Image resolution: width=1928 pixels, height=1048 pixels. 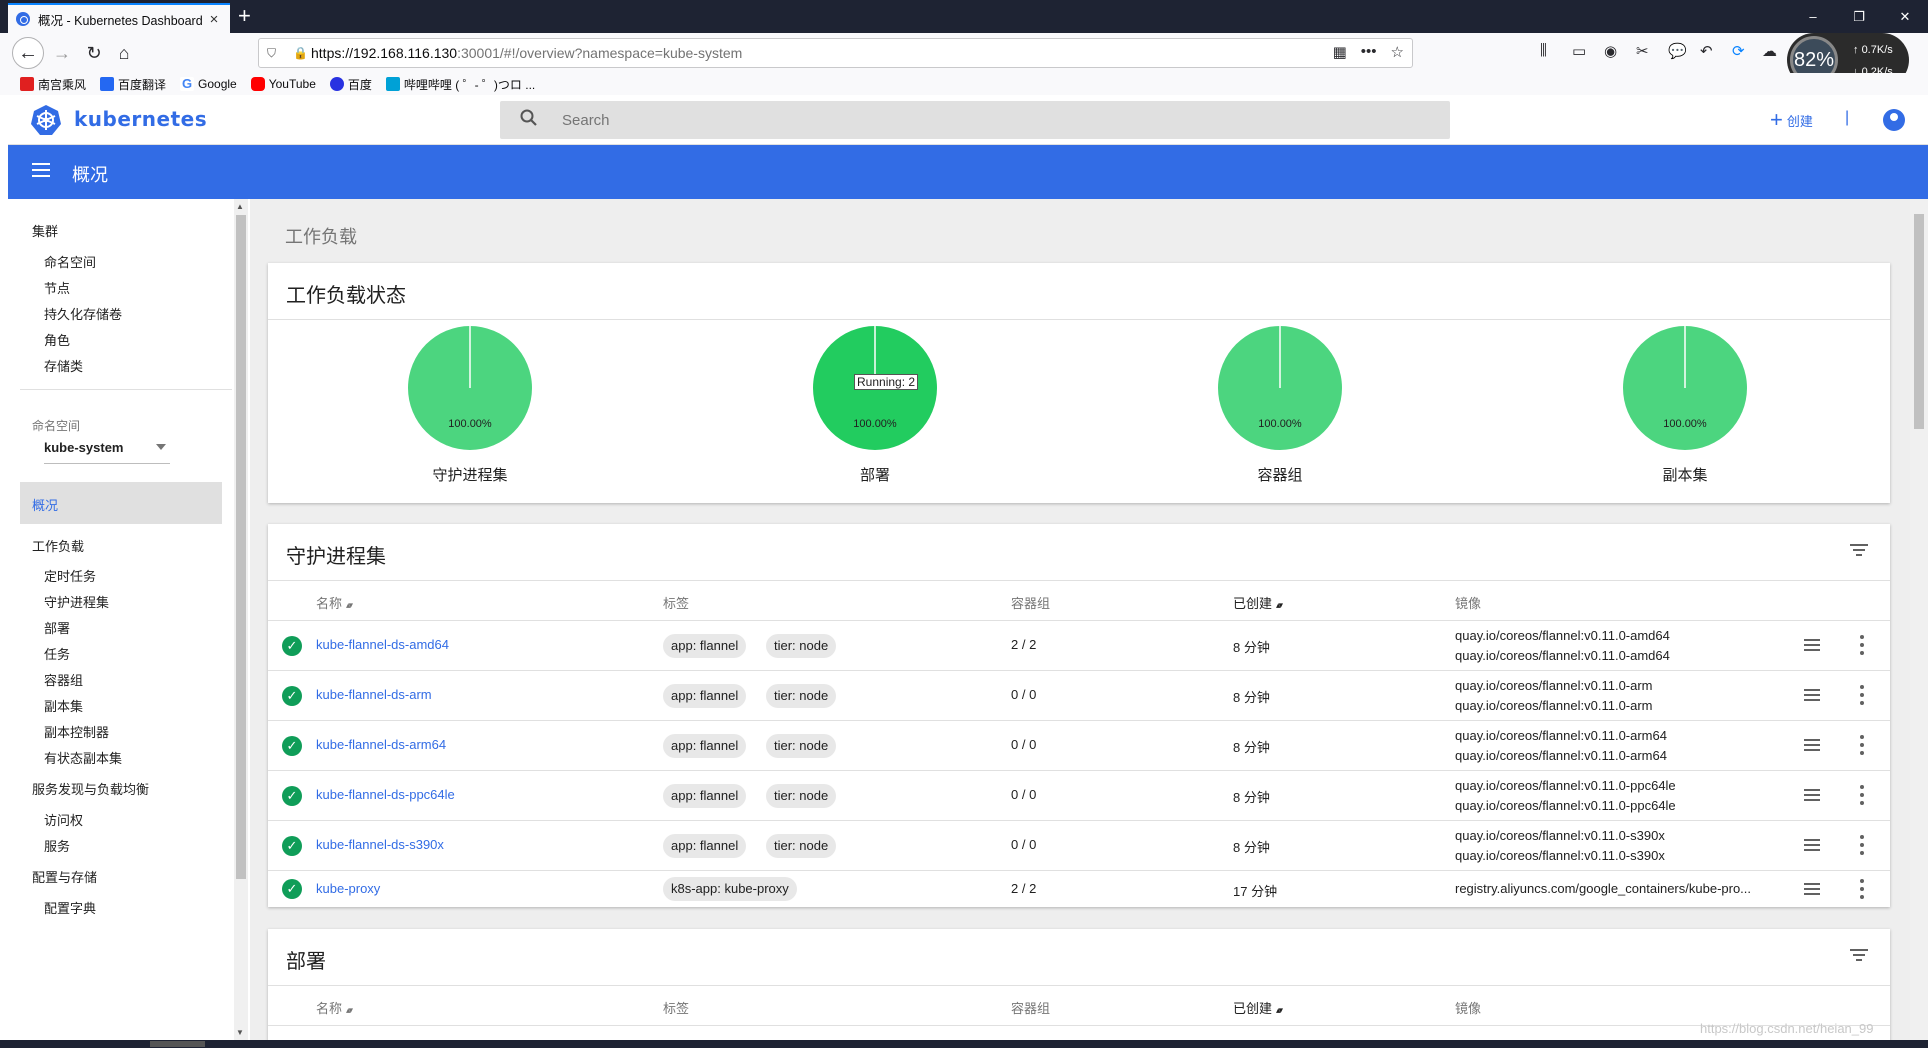 I want to click on home-button: ⌂, so click(x=124, y=53).